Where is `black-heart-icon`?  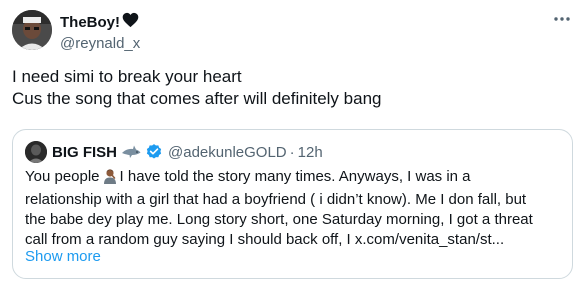 black-heart-icon is located at coordinates (130, 22).